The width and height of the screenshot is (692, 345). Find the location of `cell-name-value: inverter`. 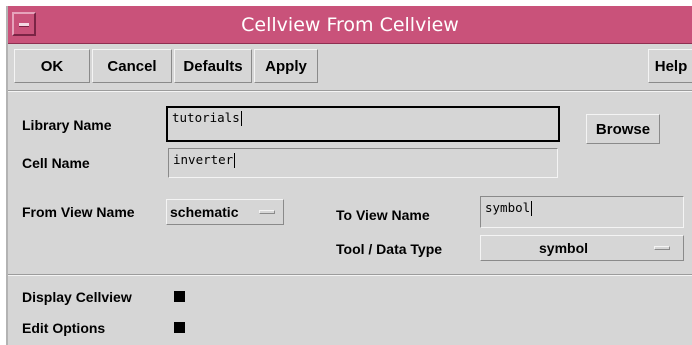

cell-name-value: inverter is located at coordinates (203, 159).